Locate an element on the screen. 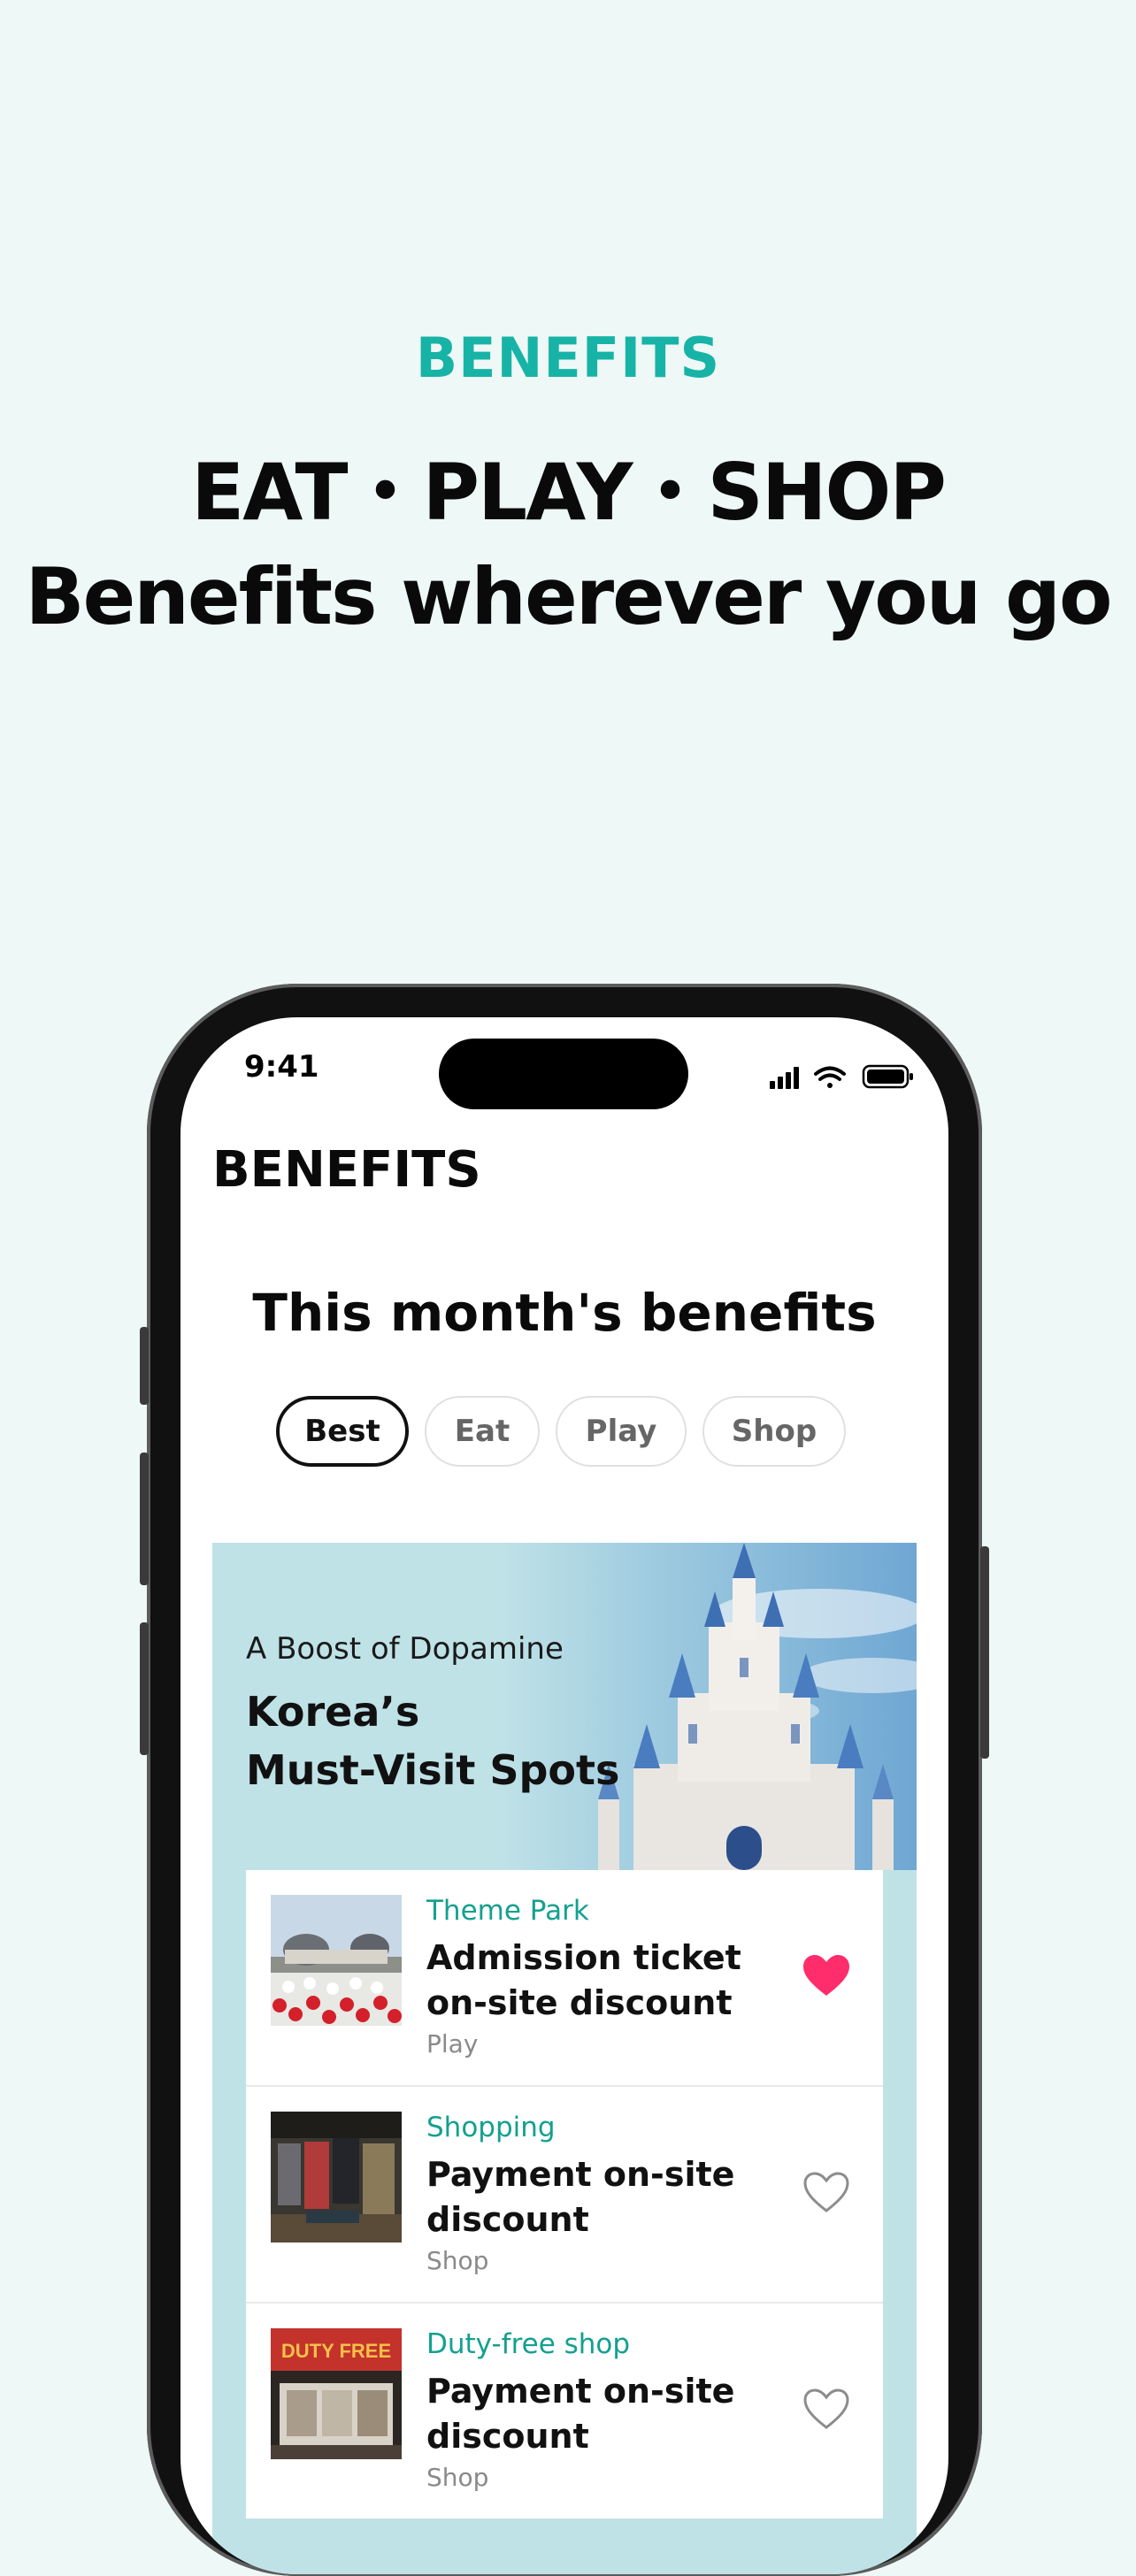 The image size is (1136, 2576). category-tabs: Best Eat Play Shop is located at coordinates (564, 1433).